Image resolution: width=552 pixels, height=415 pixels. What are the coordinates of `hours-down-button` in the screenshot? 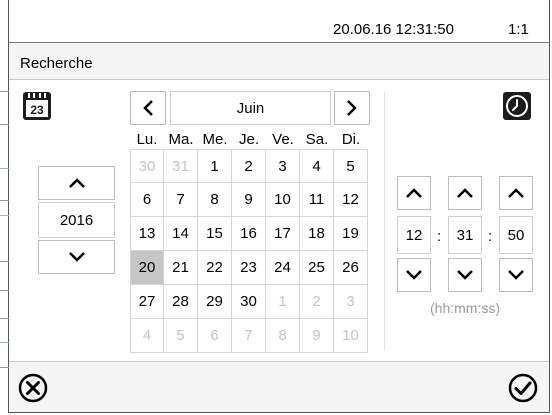 It's located at (414, 275).